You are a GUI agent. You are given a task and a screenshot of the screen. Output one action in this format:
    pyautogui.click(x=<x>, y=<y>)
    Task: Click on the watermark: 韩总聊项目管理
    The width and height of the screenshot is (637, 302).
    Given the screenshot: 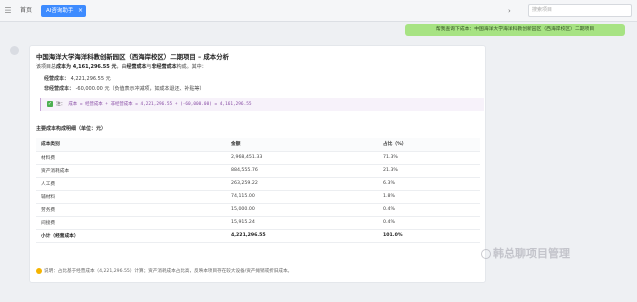 What is the action you would take?
    pyautogui.click(x=525, y=253)
    